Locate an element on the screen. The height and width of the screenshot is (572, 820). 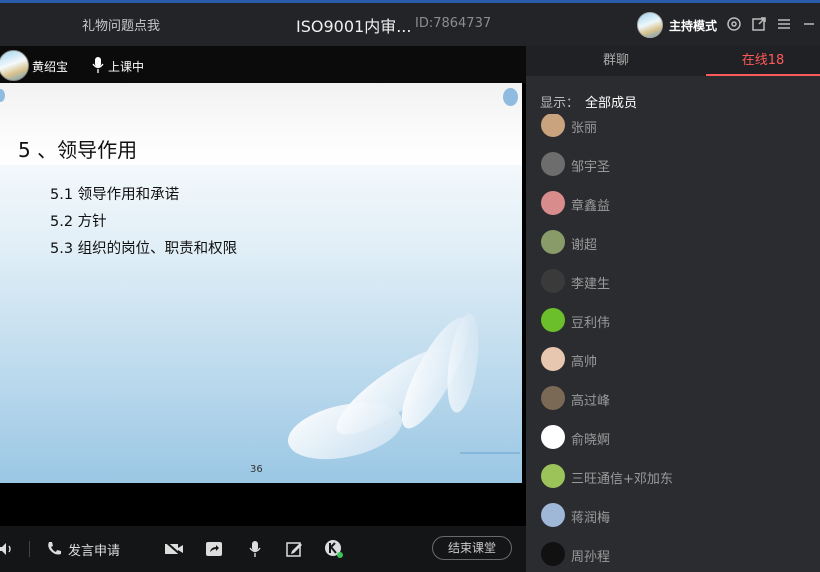
member-name: 张丽 is located at coordinates (584, 128).